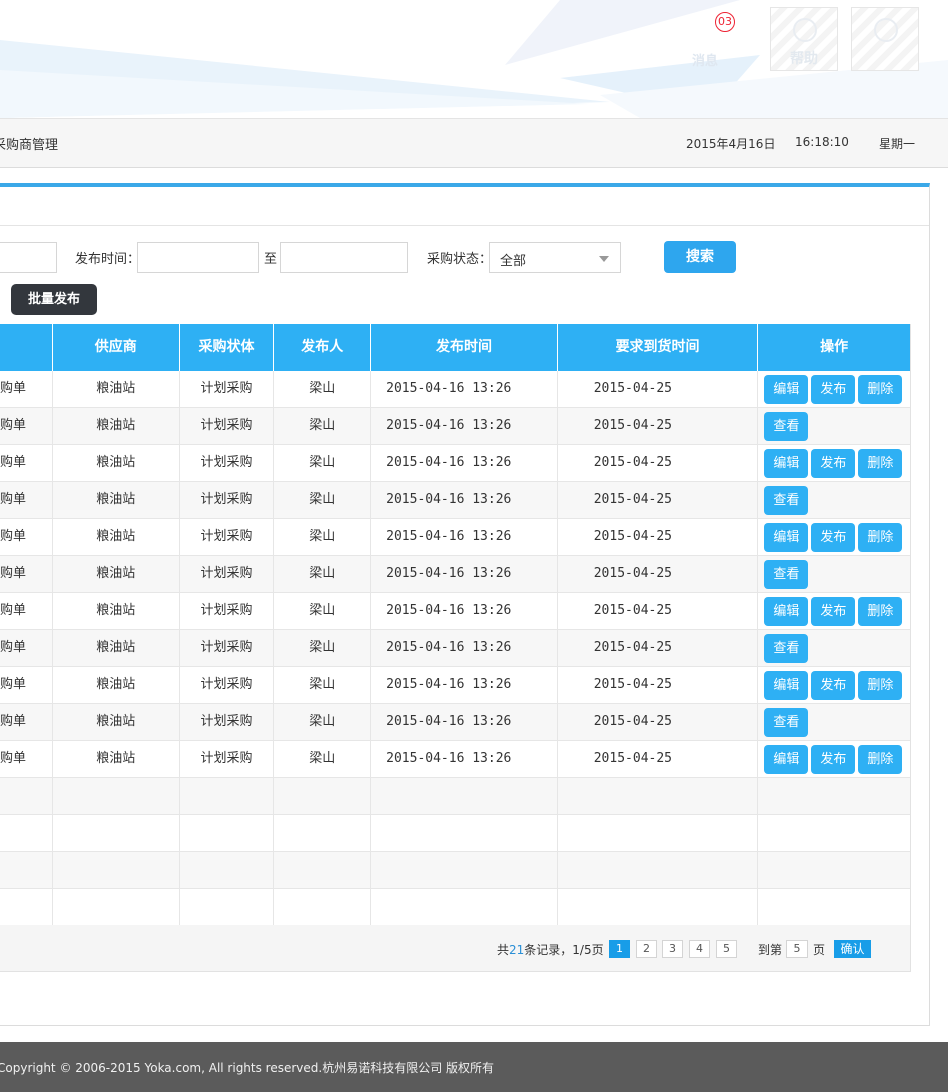 The width and height of the screenshot is (948, 1092). What do you see at coordinates (464, 206) in the screenshot?
I see `panel-header` at bounding box center [464, 206].